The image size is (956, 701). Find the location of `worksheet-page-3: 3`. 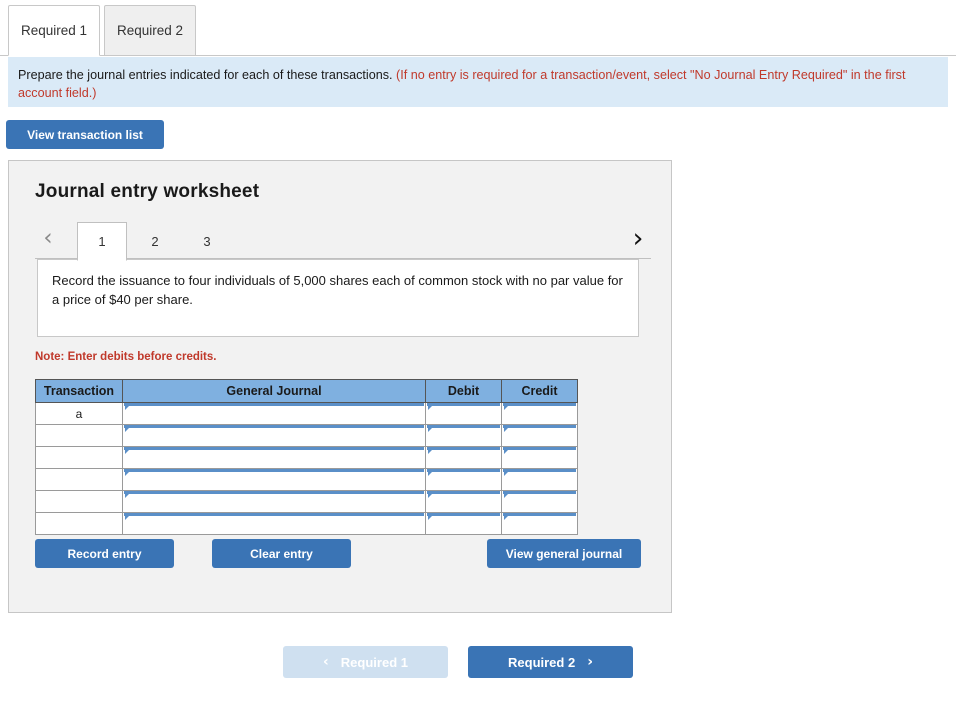

worksheet-page-3: 3 is located at coordinates (207, 241).